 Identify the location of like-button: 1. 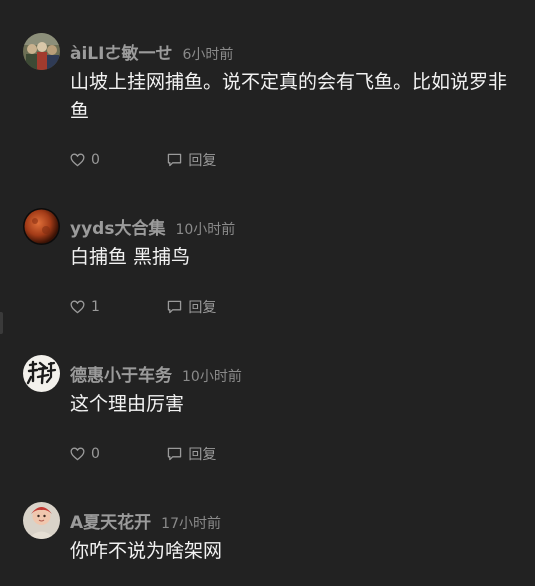
(85, 307).